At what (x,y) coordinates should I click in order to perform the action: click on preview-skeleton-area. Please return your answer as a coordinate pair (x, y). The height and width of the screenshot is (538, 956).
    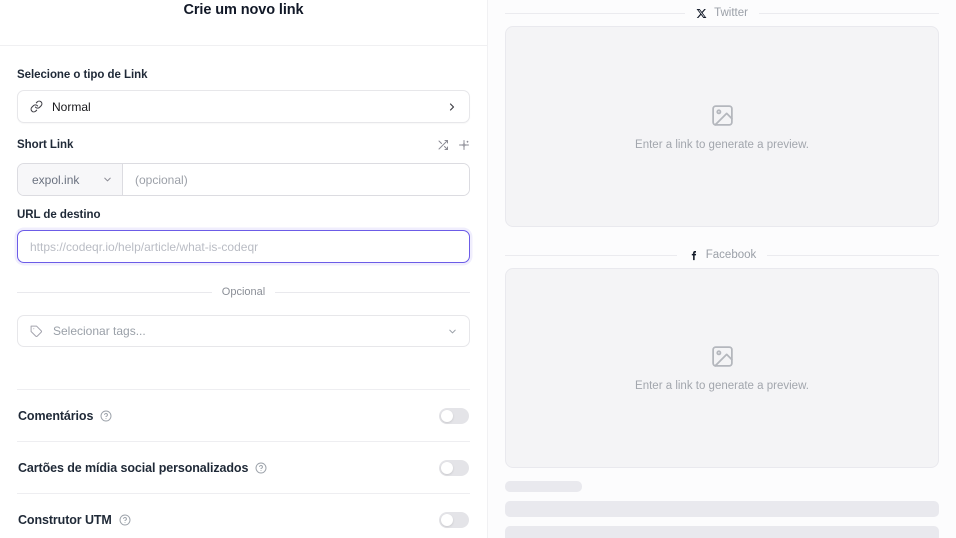
    Looking at the image, I should click on (722, 503).